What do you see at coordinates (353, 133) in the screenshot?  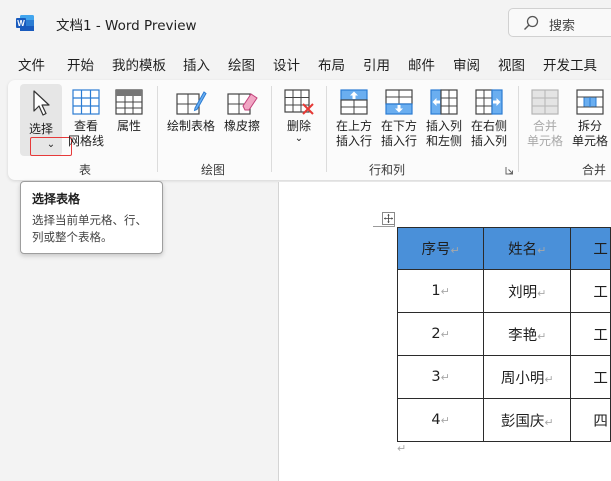 I see `insert-above-label: 在上方 插入行` at bounding box center [353, 133].